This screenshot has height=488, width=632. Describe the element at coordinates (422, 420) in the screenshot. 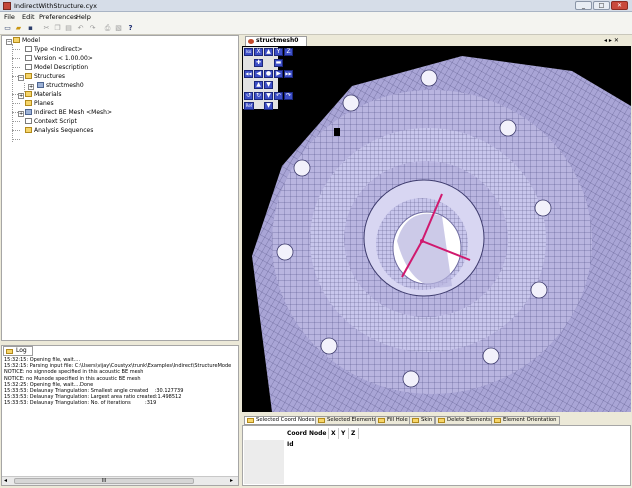

I see `tab-skin: Skin` at that location.